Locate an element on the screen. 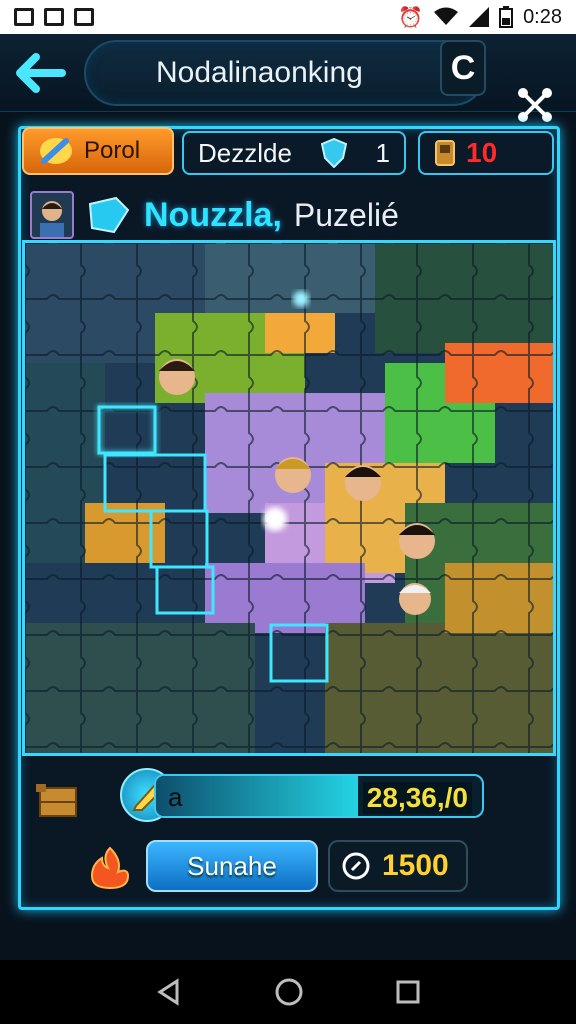  pencil-icon is located at coordinates (56, 151).